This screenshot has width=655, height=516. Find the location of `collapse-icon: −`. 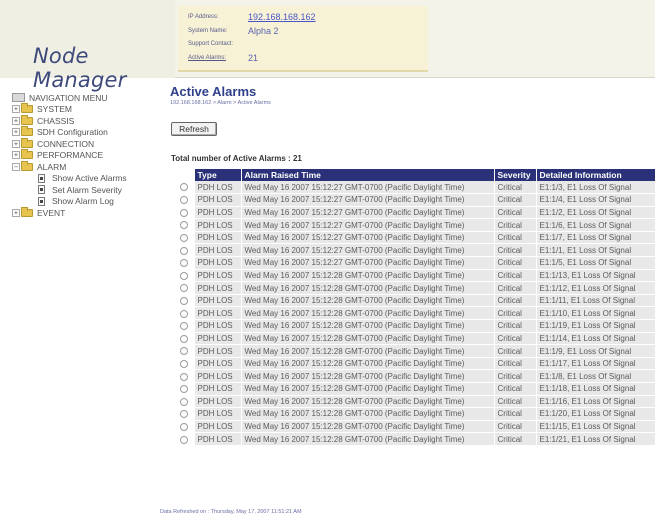

collapse-icon: − is located at coordinates (16, 166).